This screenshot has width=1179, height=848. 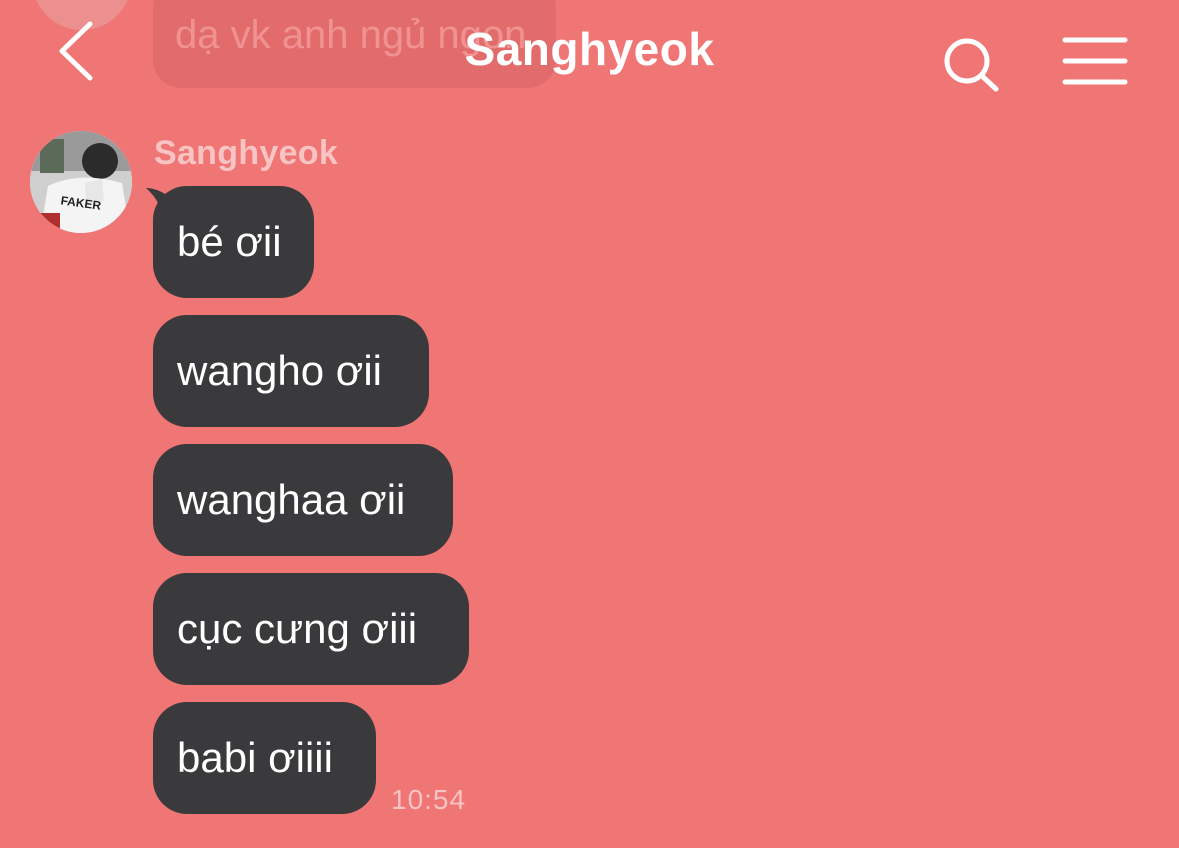 I want to click on search-icon, so click(x=971, y=65).